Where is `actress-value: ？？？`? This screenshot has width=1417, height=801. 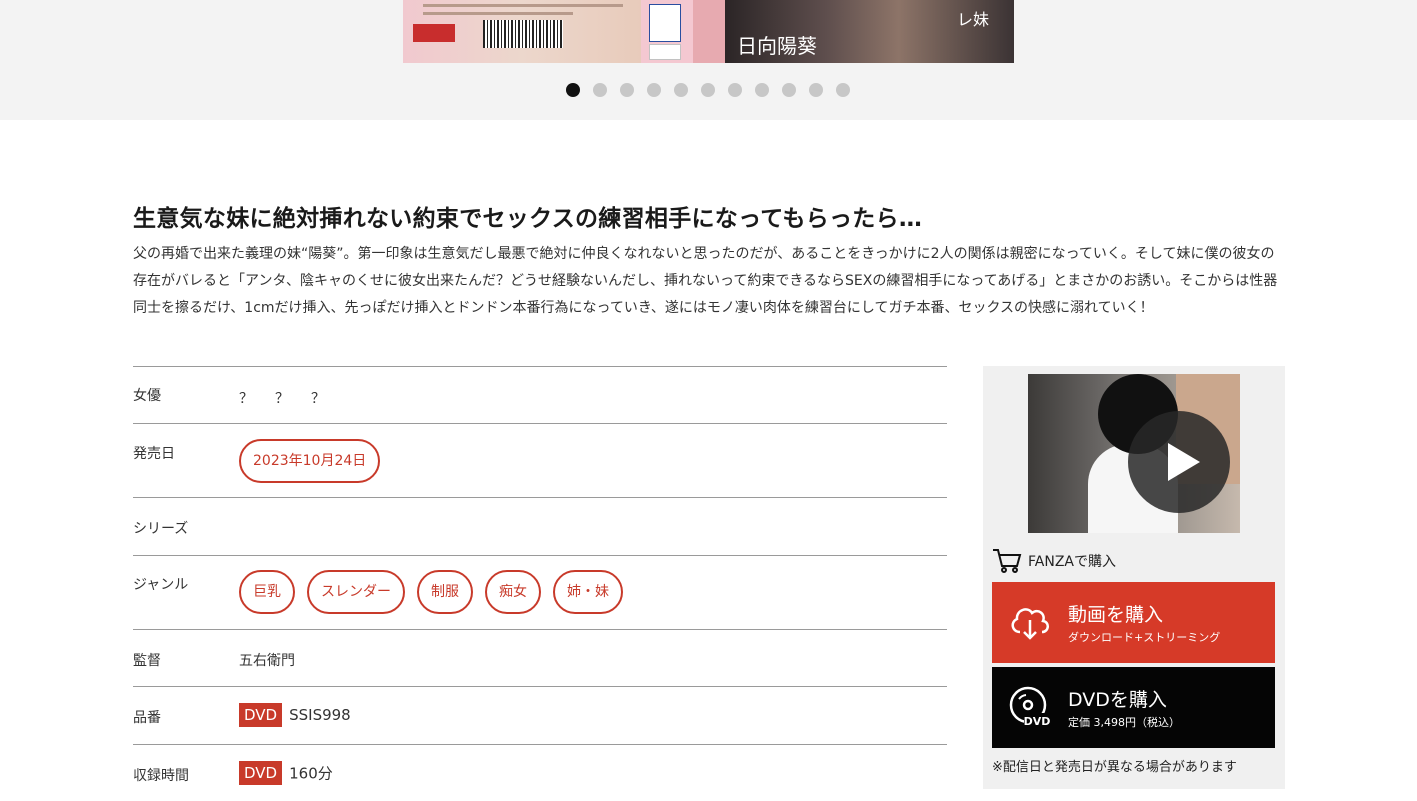
actress-value: ？？？ is located at coordinates (293, 399).